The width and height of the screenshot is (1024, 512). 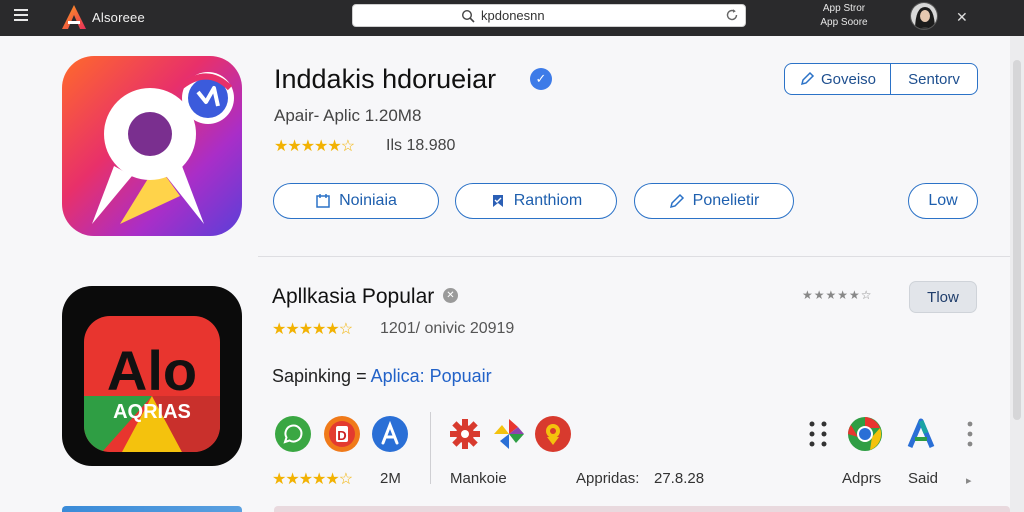 I want to click on sentorv-label: Sentorv, so click(x=934, y=79).